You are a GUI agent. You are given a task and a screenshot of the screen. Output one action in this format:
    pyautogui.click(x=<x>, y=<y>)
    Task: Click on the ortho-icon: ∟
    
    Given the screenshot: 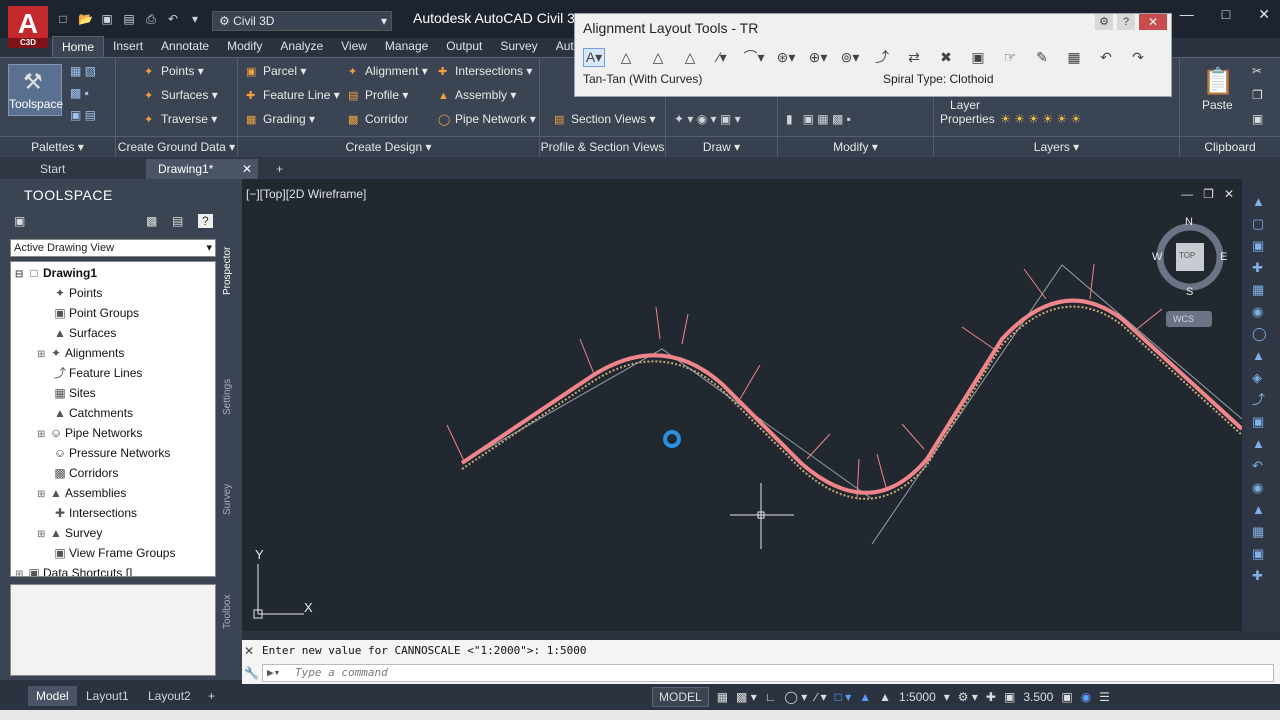 What is the action you would take?
    pyautogui.click(x=771, y=697)
    